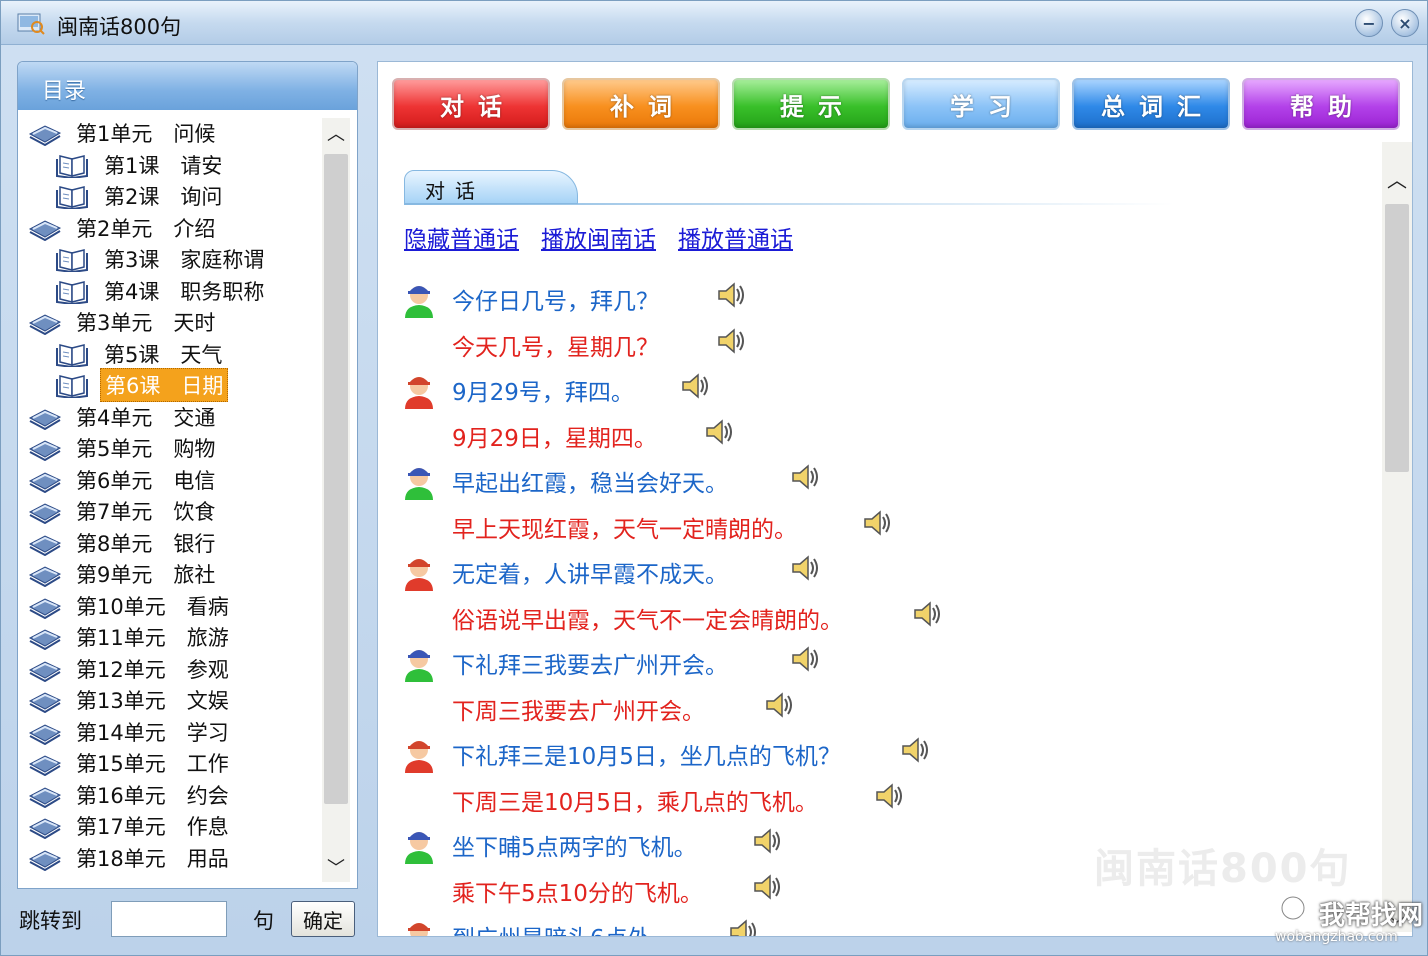  I want to click on tree-unit-item: 第3单元 天时, so click(123, 322).